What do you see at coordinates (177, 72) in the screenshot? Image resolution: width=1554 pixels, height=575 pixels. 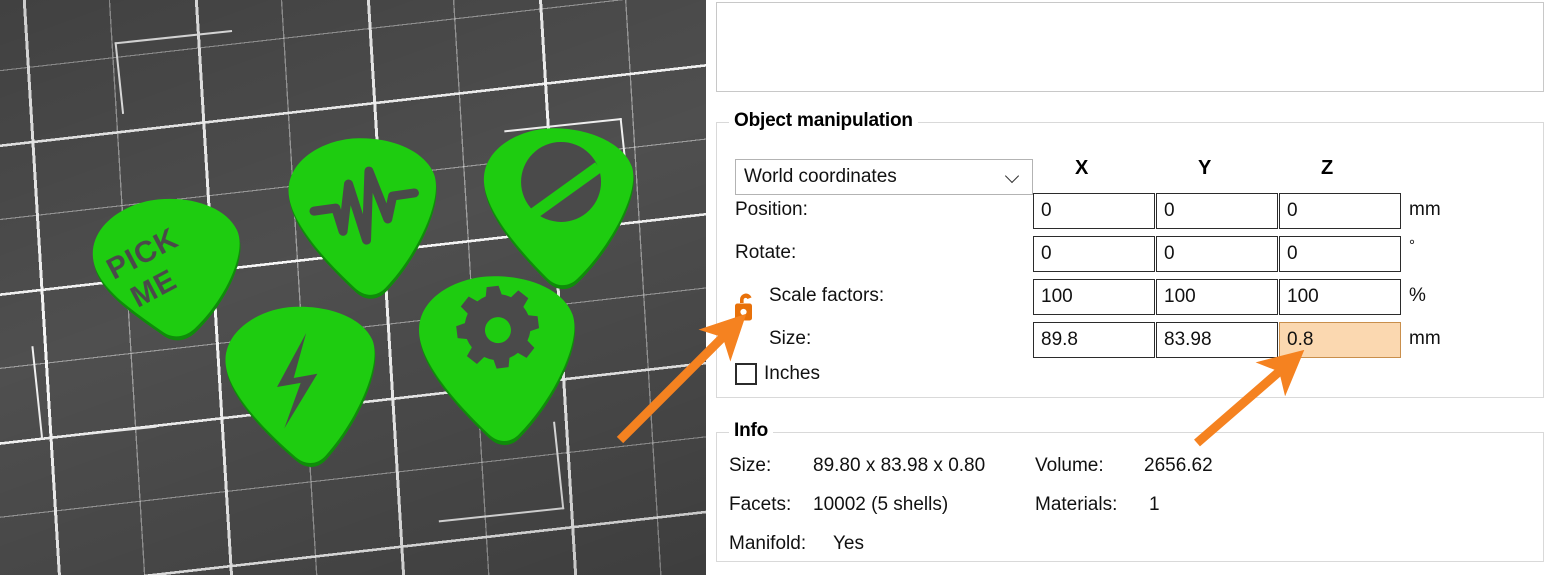 I see `bed-corner-marker-top-left` at bounding box center [177, 72].